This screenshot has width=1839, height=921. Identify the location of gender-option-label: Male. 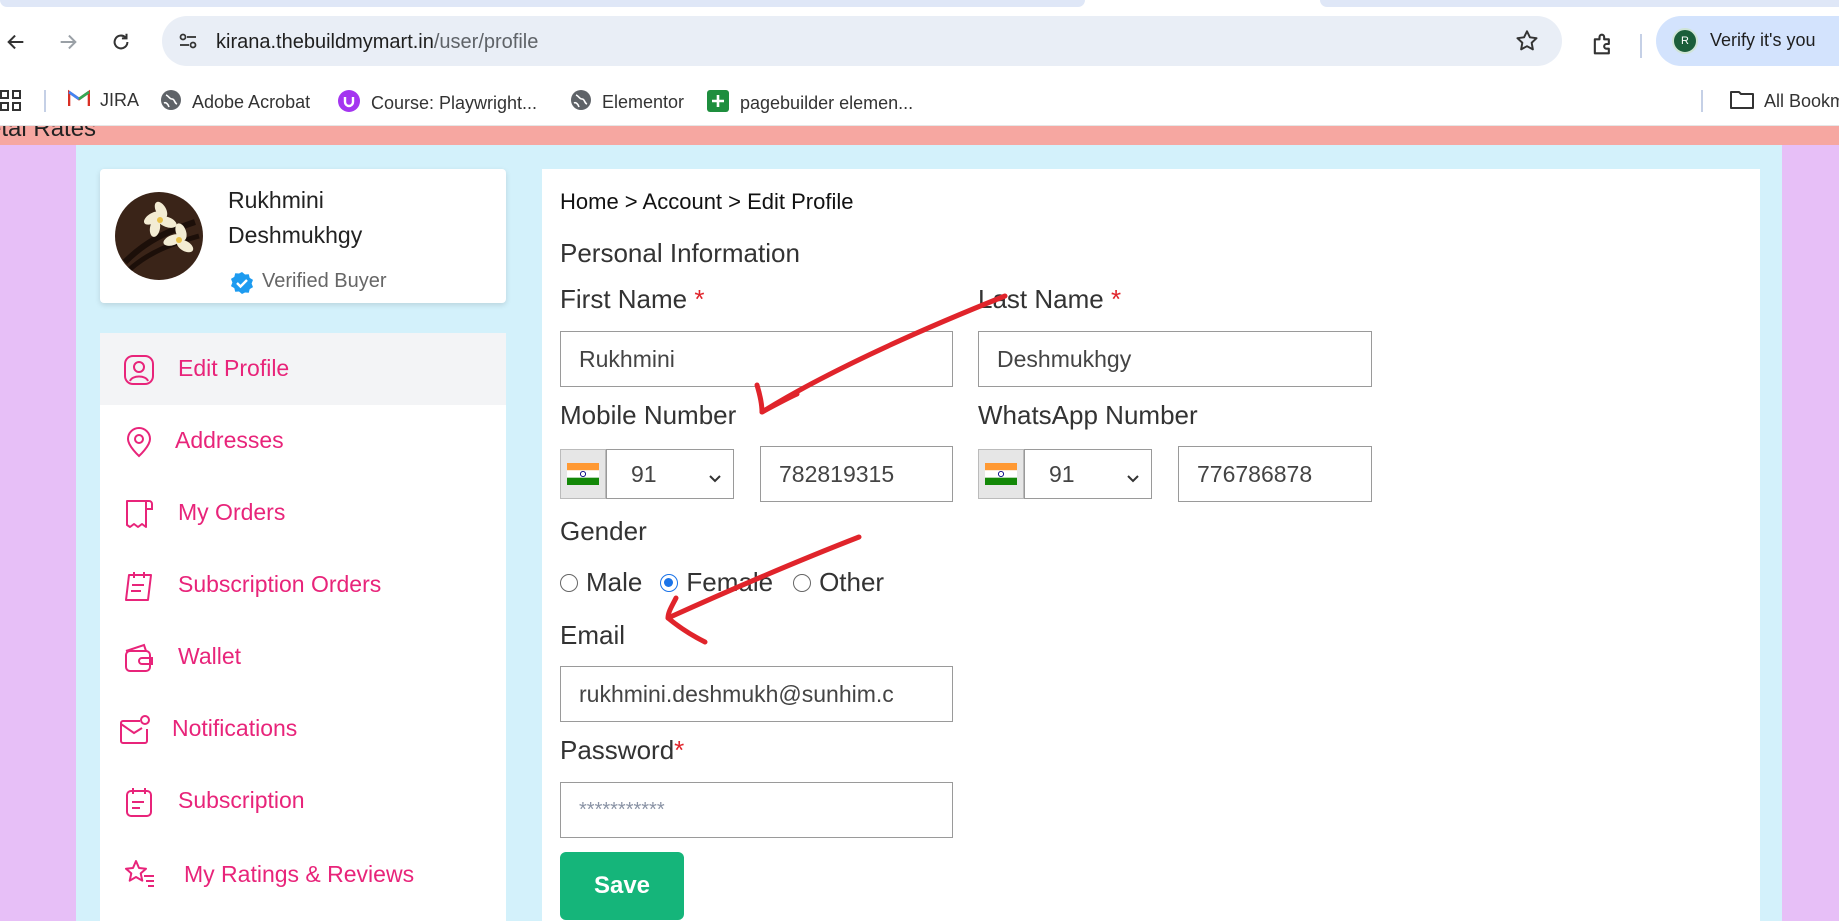
(614, 582).